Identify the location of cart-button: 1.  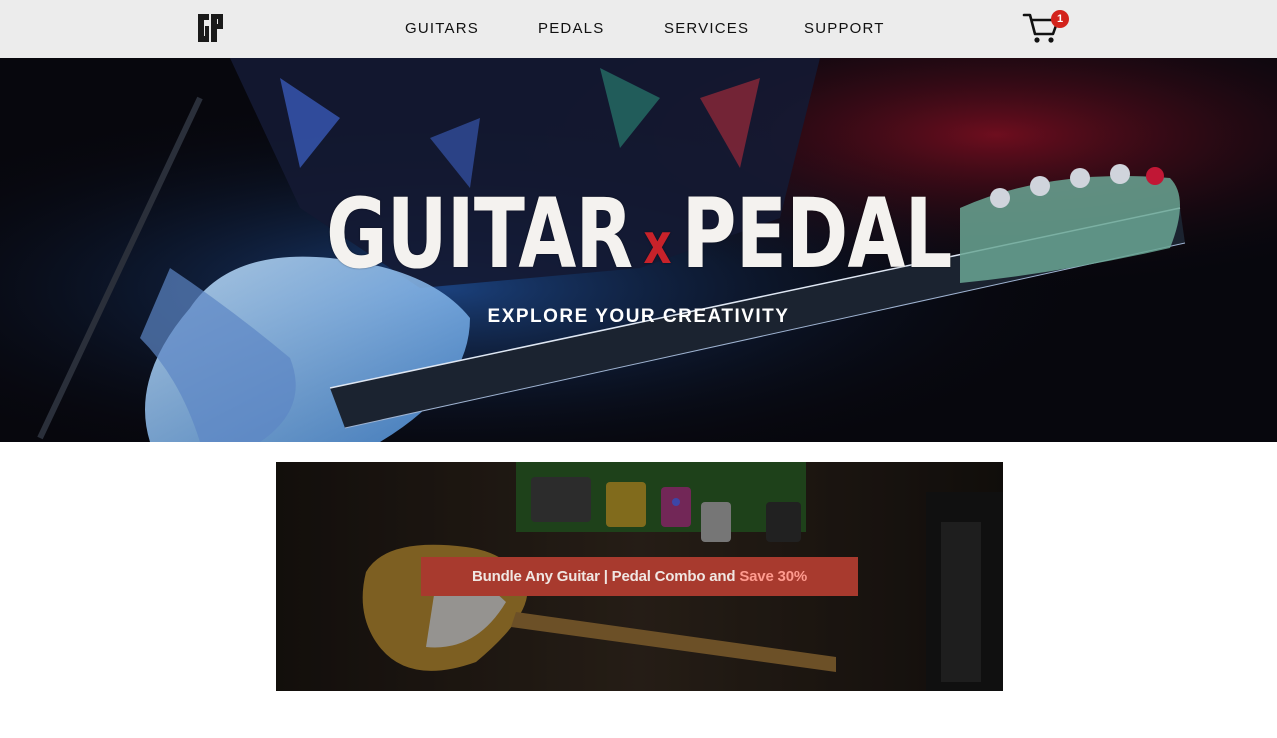
(1047, 28).